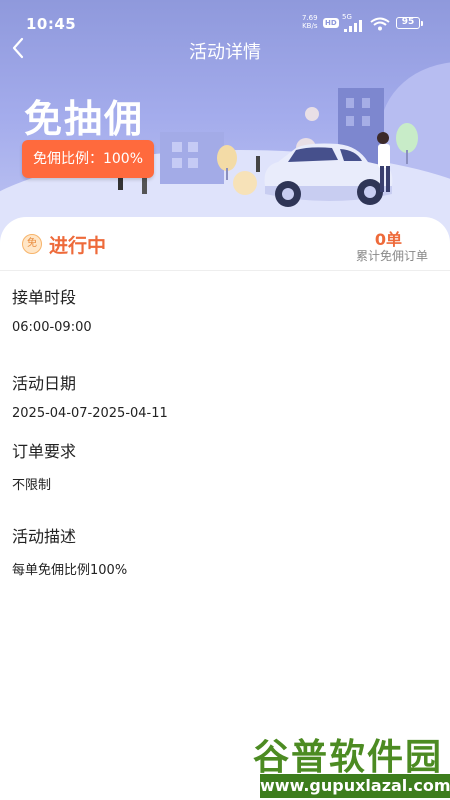 The height and width of the screenshot is (800, 450). I want to click on hd-badge: HD, so click(331, 23).